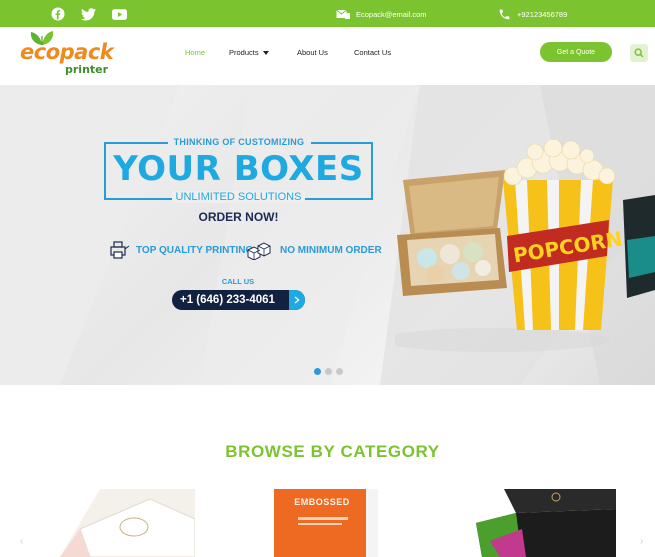 The width and height of the screenshot is (655, 557). I want to click on hero-headline: YOUR BOXES, so click(238, 169).